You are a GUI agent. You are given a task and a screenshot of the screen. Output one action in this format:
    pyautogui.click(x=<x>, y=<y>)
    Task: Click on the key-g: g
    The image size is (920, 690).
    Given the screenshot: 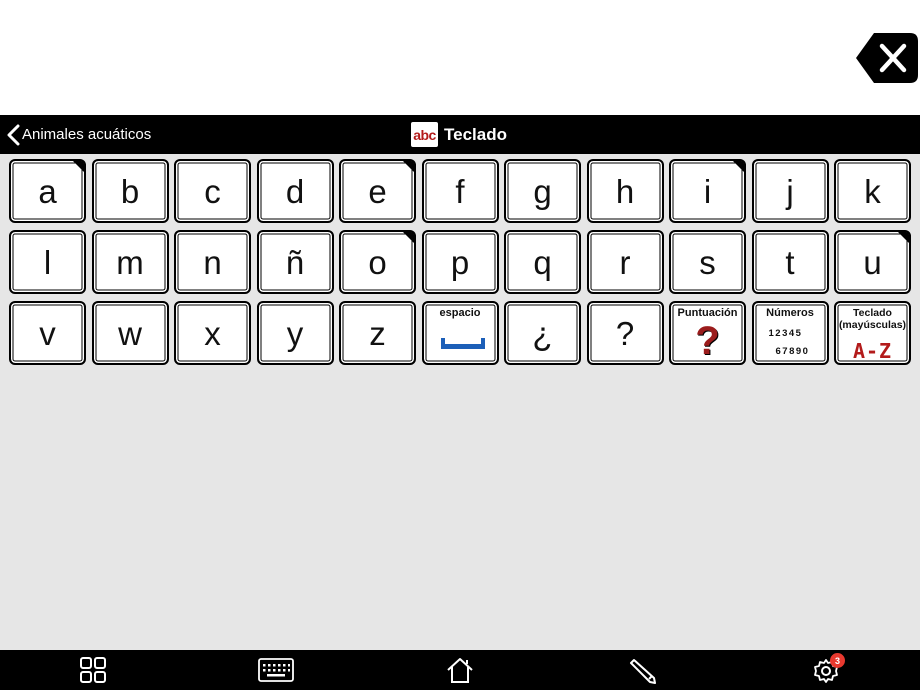 What is the action you would take?
    pyautogui.click(x=542, y=191)
    